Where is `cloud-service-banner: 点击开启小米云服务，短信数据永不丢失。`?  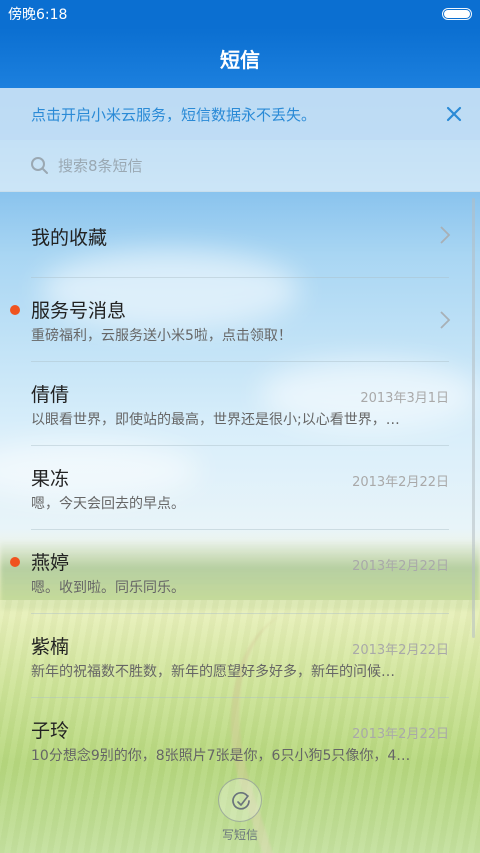 cloud-service-banner: 点击开启小米云服务，短信数据永不丢失。 is located at coordinates (240, 114).